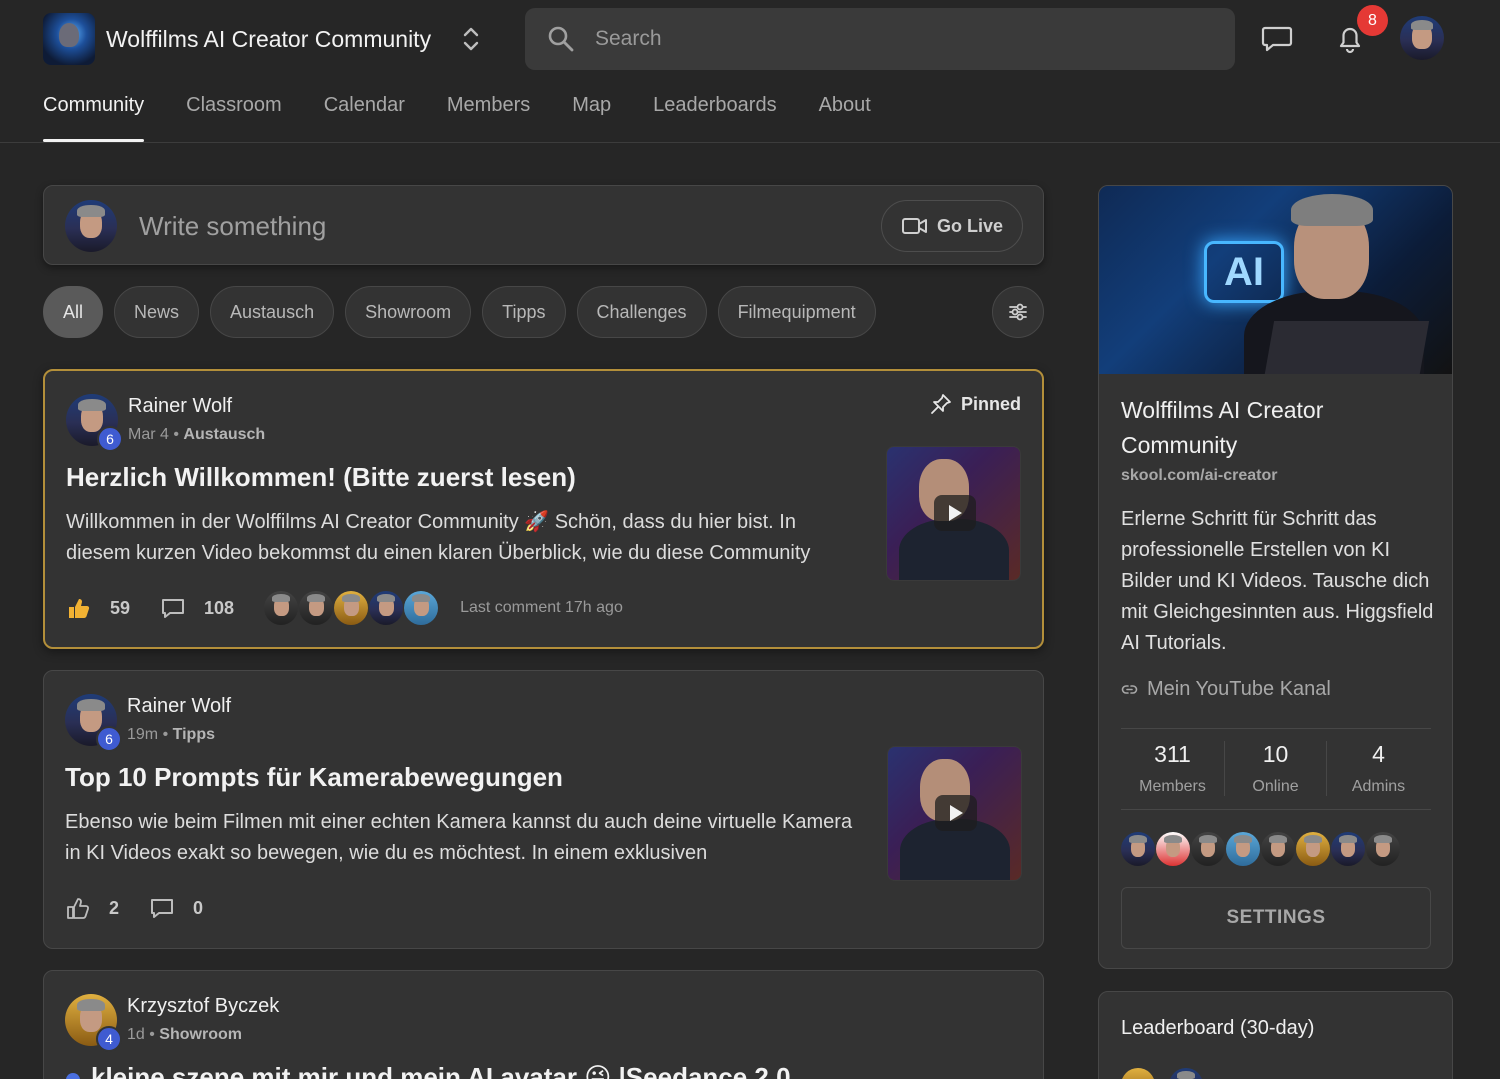 The height and width of the screenshot is (1079, 1500). I want to click on pinned-indicator: Pinned, so click(975, 404).